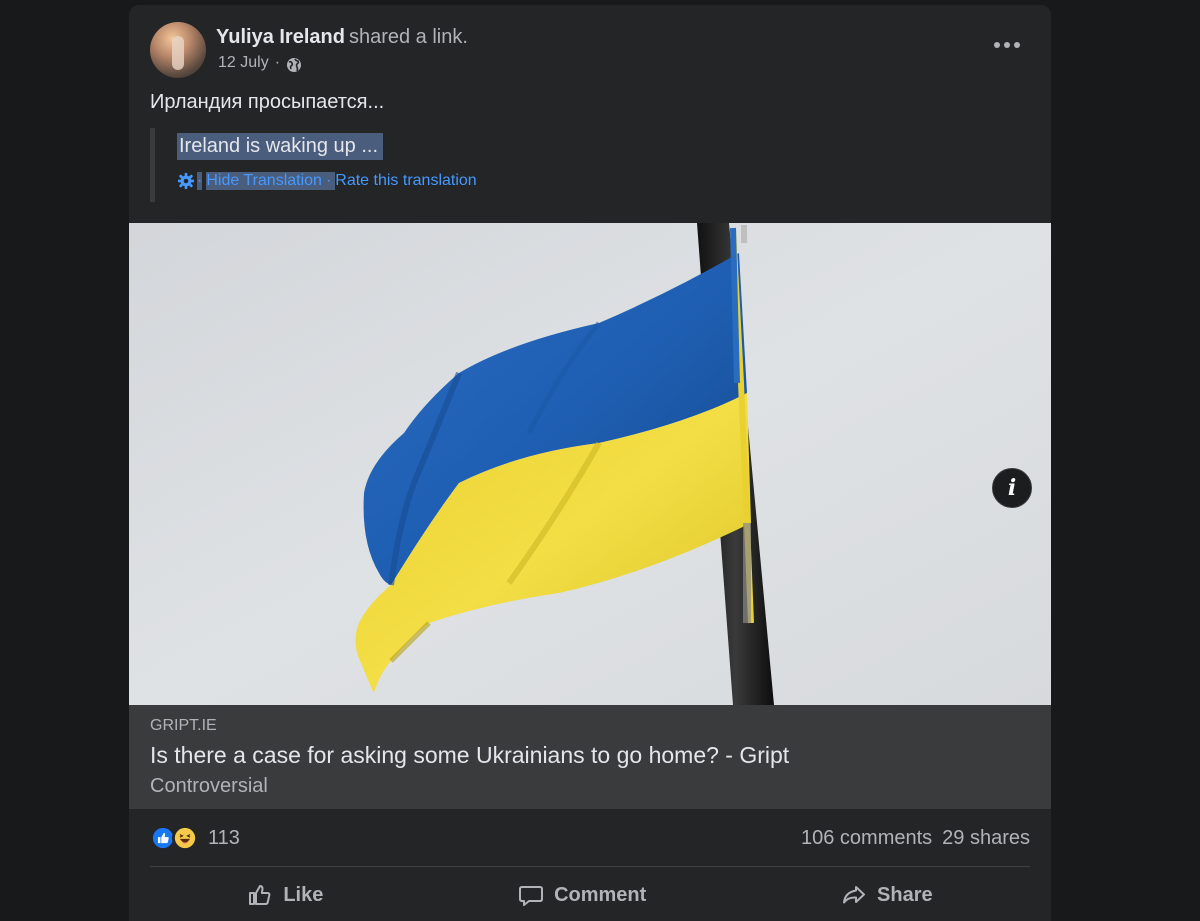 The image size is (1200, 921). Describe the element at coordinates (185, 838) in the screenshot. I see `haha-reaction-icon` at that location.